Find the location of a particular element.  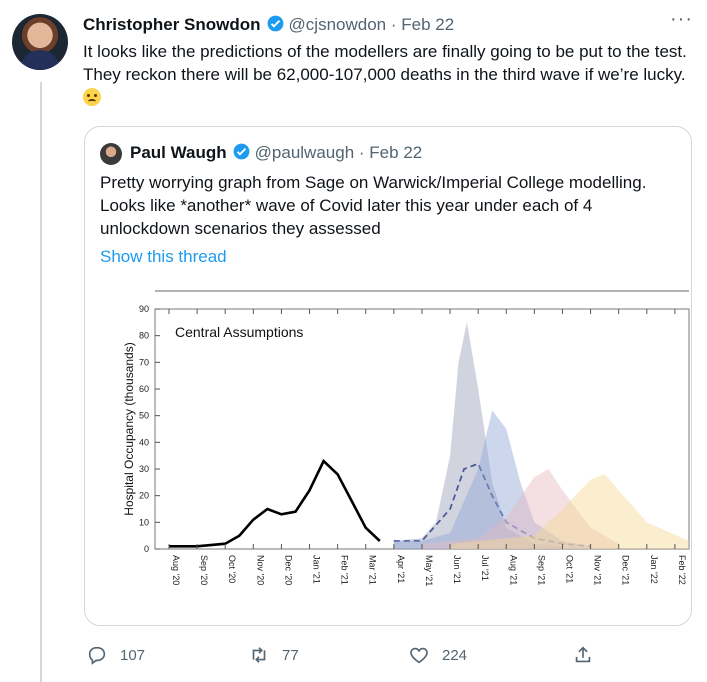

reply-count: 107 is located at coordinates (133, 655).